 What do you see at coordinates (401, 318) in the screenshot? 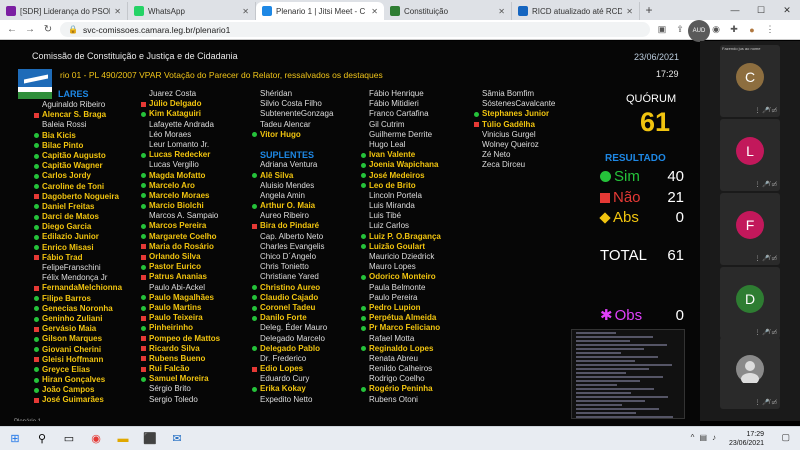
I see `deputy-row: Perpétua Almeida` at bounding box center [401, 318].